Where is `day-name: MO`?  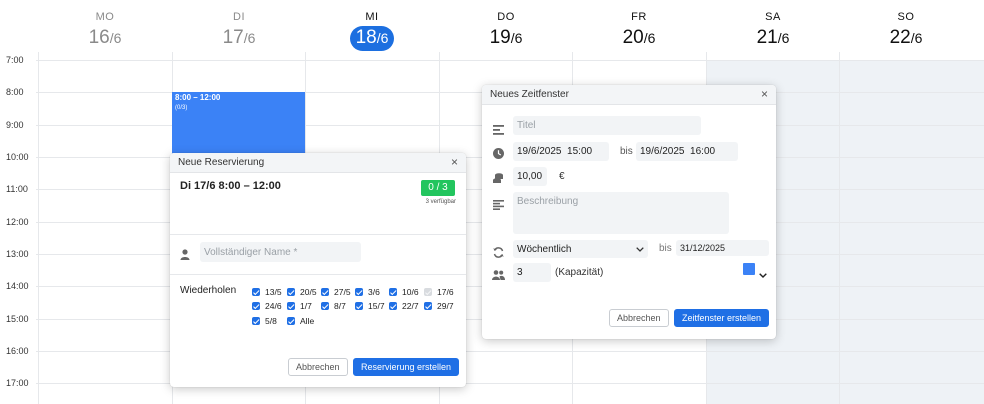
day-name: MO is located at coordinates (105, 17).